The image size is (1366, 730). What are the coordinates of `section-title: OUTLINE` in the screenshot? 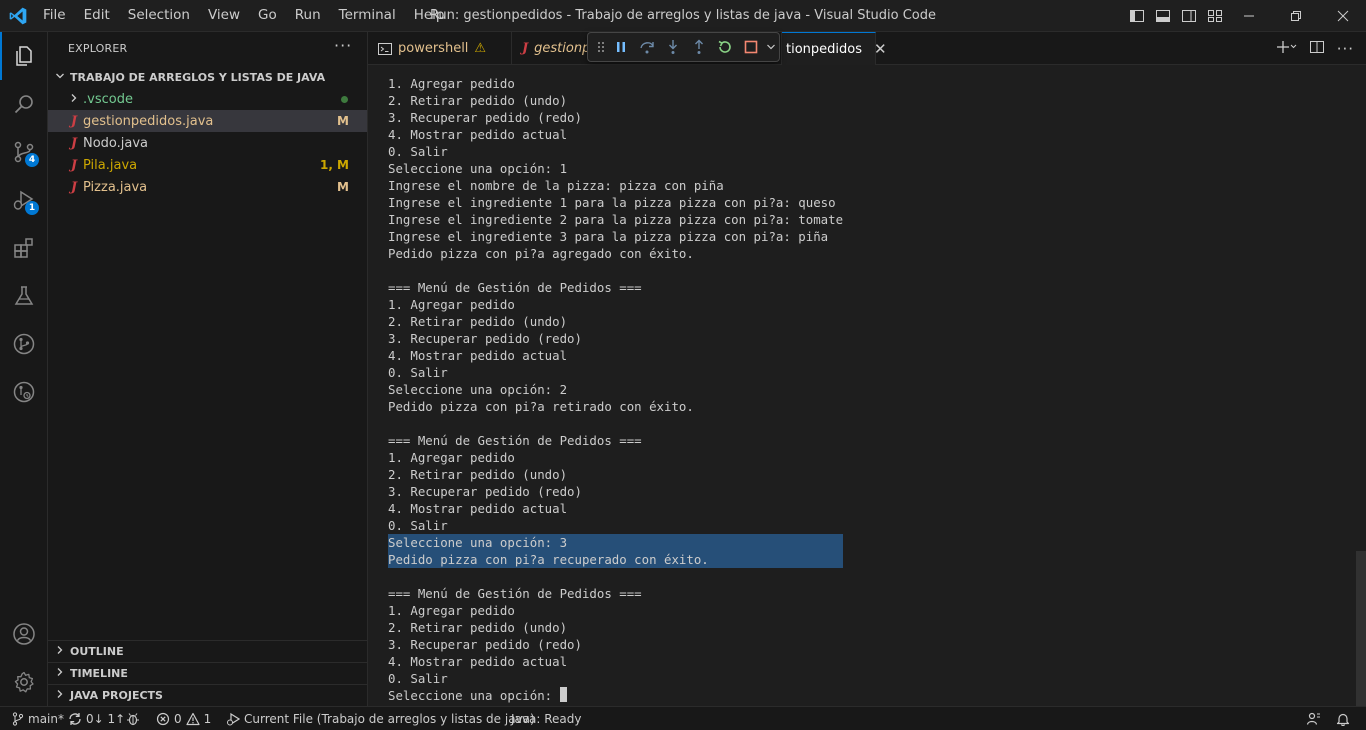 It's located at (97, 651).